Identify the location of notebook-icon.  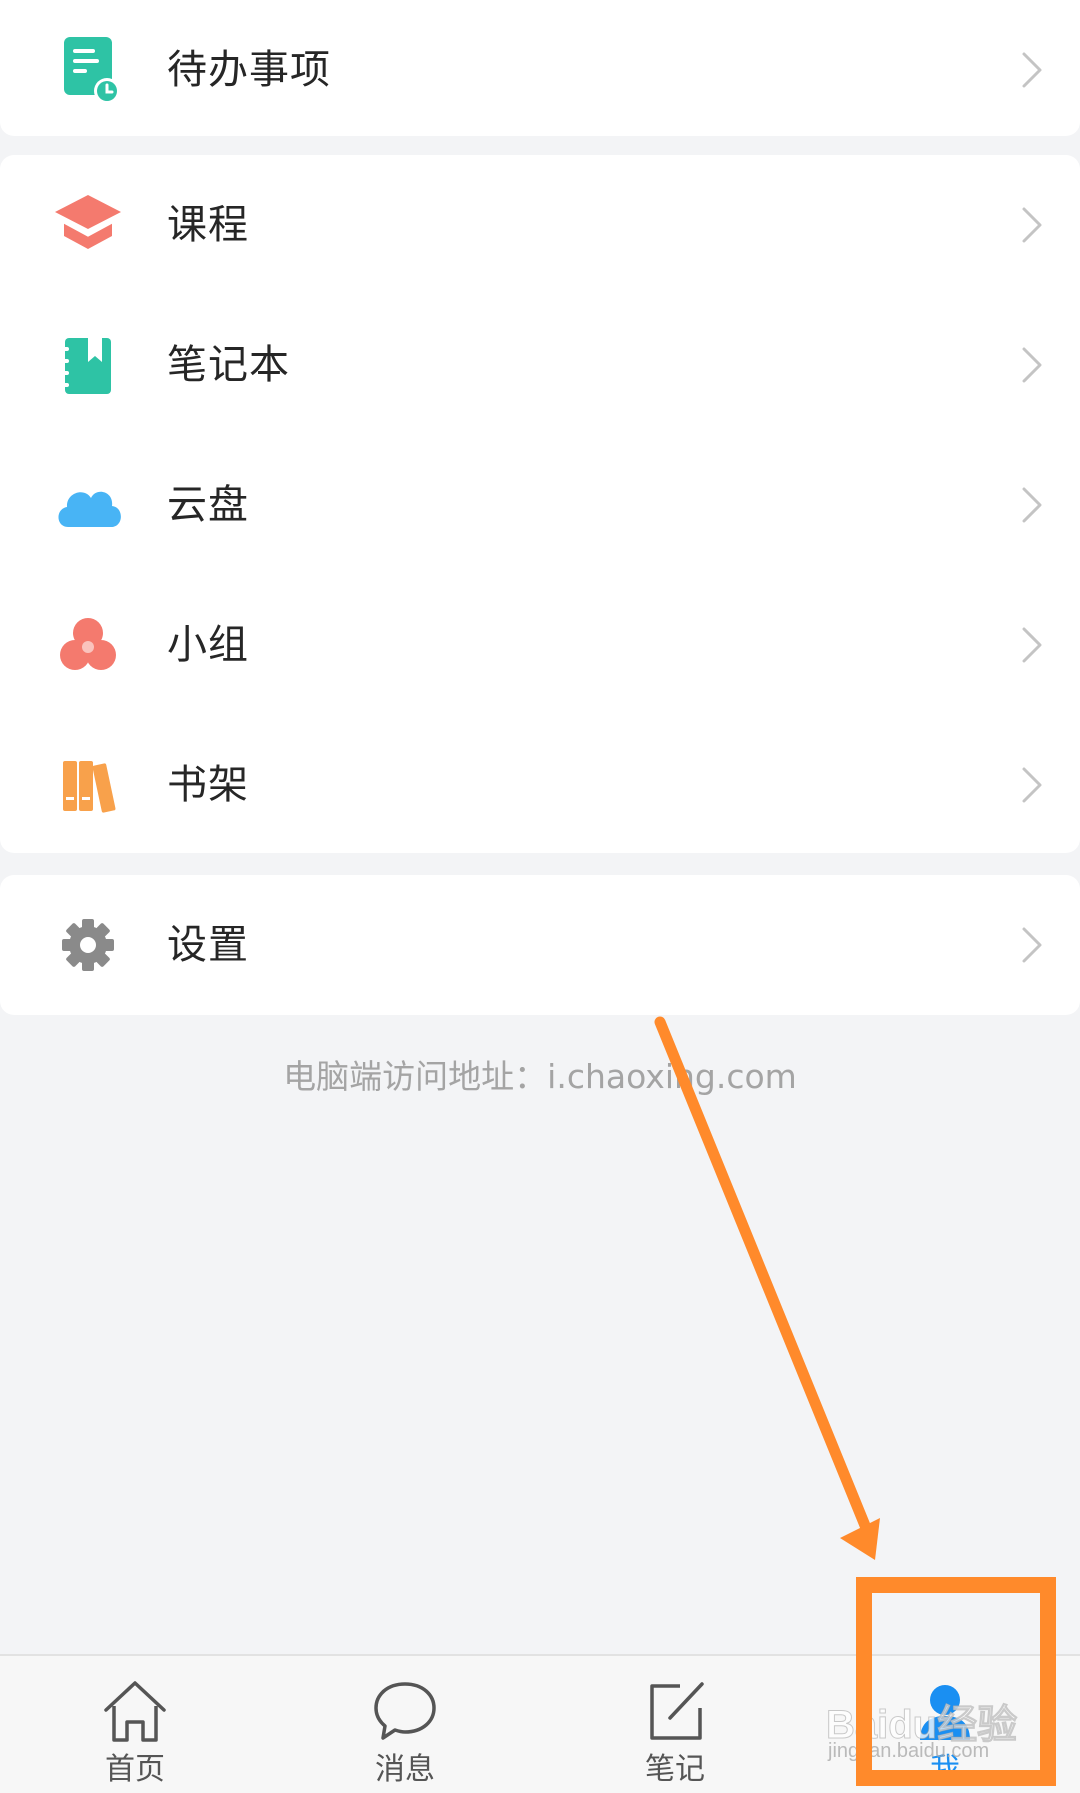
(88, 365).